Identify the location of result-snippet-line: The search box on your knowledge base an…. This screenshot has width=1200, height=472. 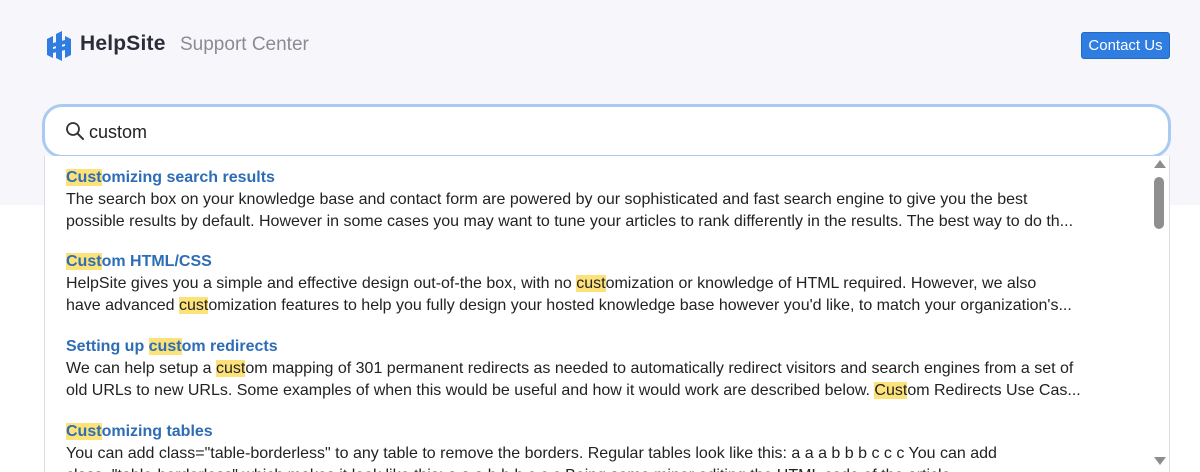
(601, 199).